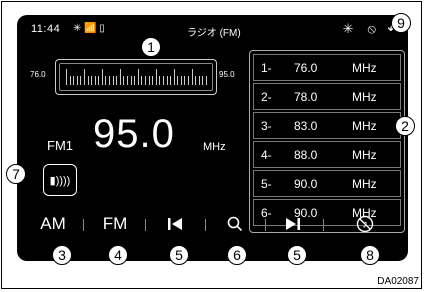  I want to click on battery-icon: ▯, so click(102, 28).